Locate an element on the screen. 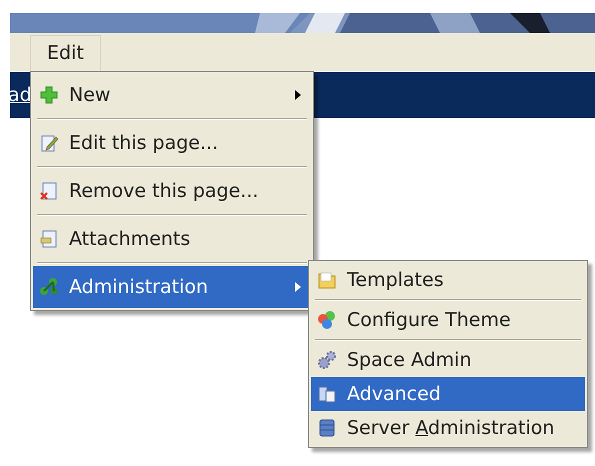 The height and width of the screenshot is (466, 595). menu-item: Advanced is located at coordinates (448, 394).